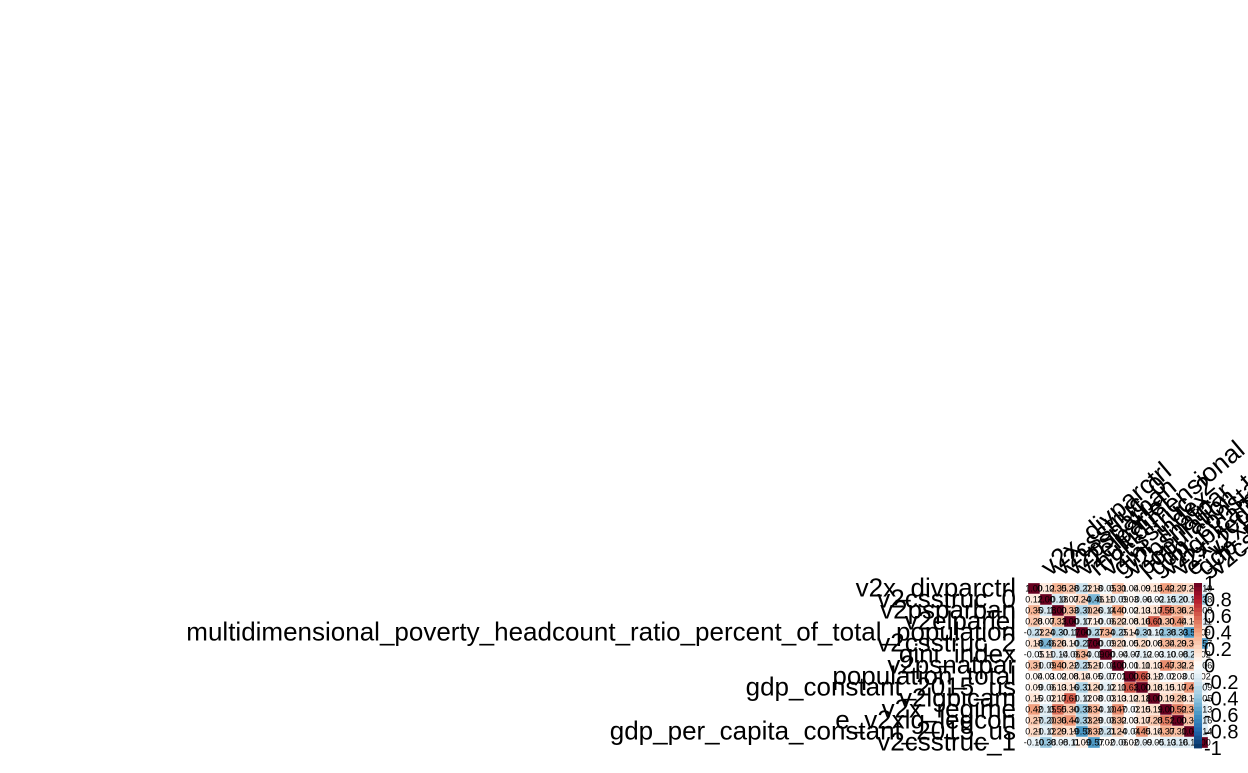  I want to click on colorbar-tick-label: -1, so click(1213, 749).